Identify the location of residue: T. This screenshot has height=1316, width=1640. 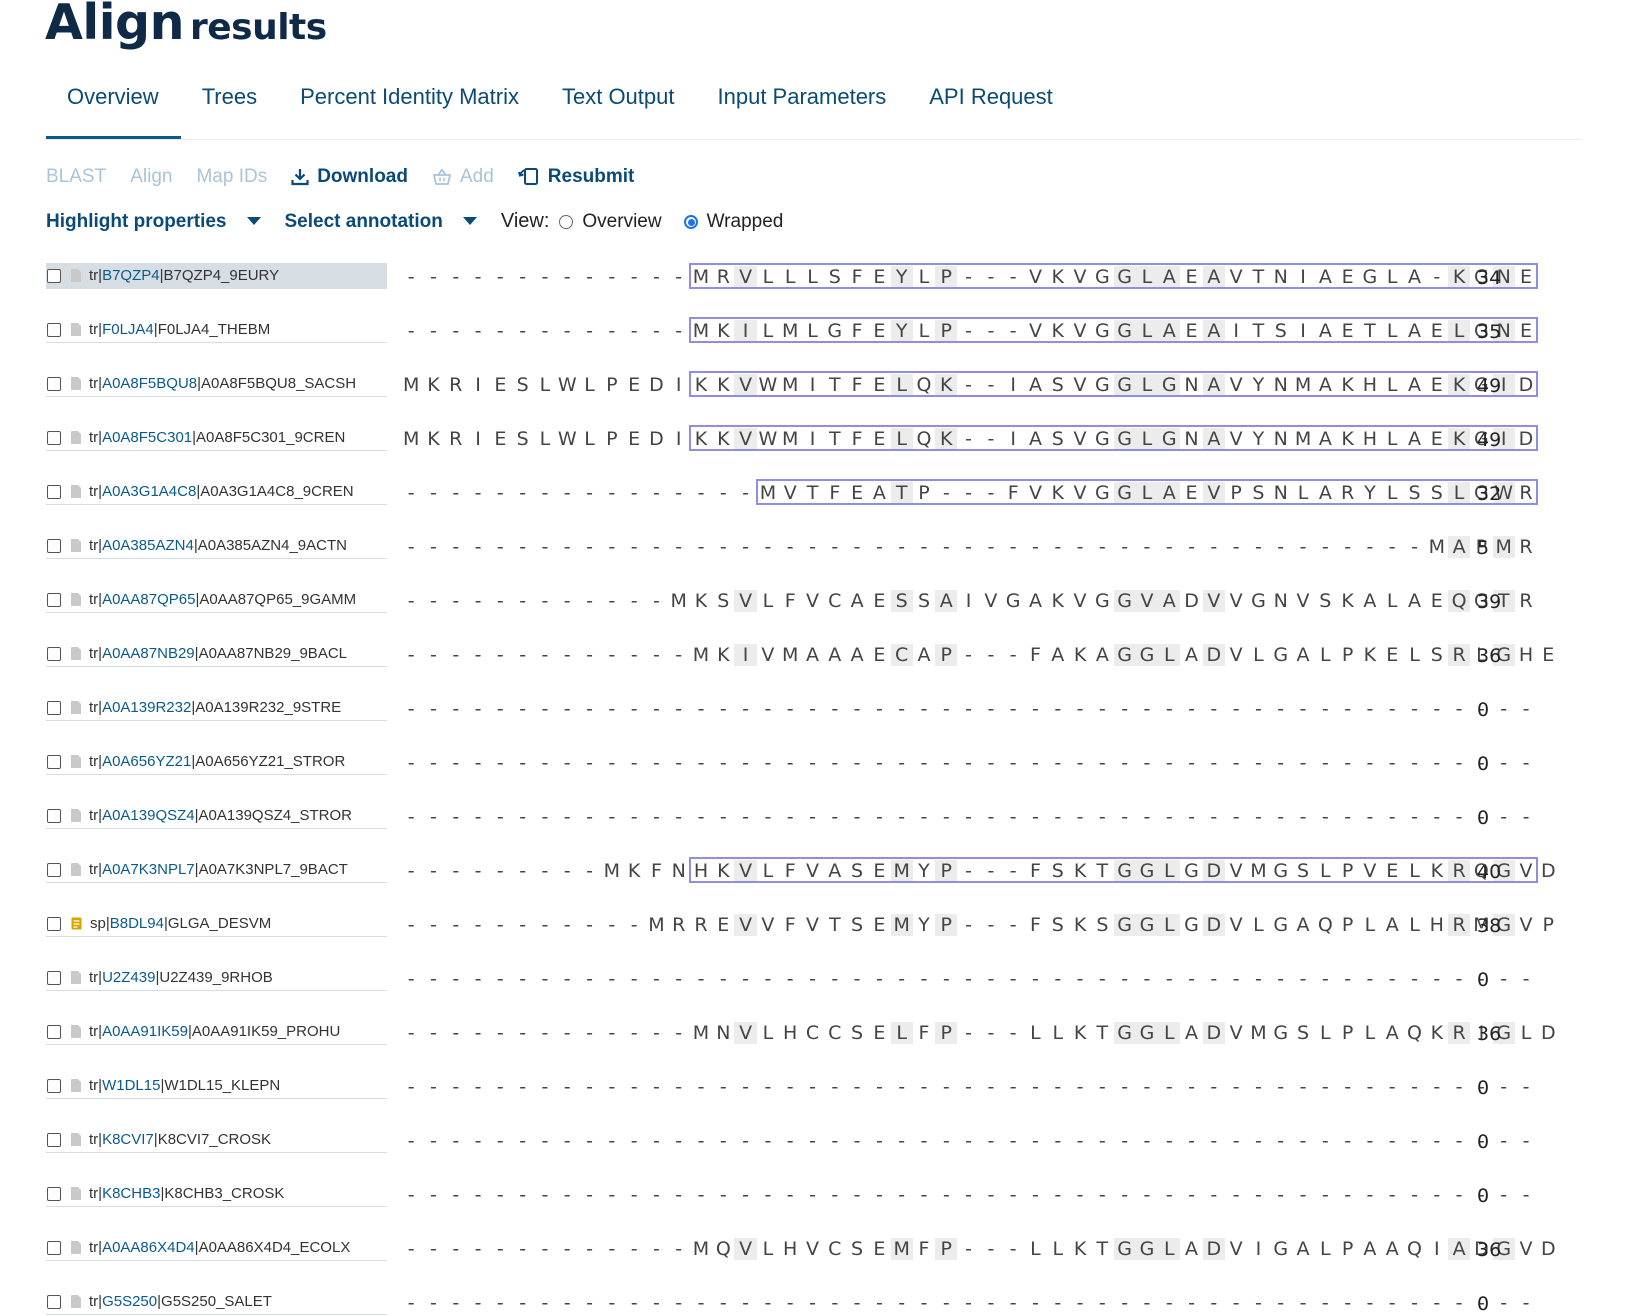
(1102, 1249).